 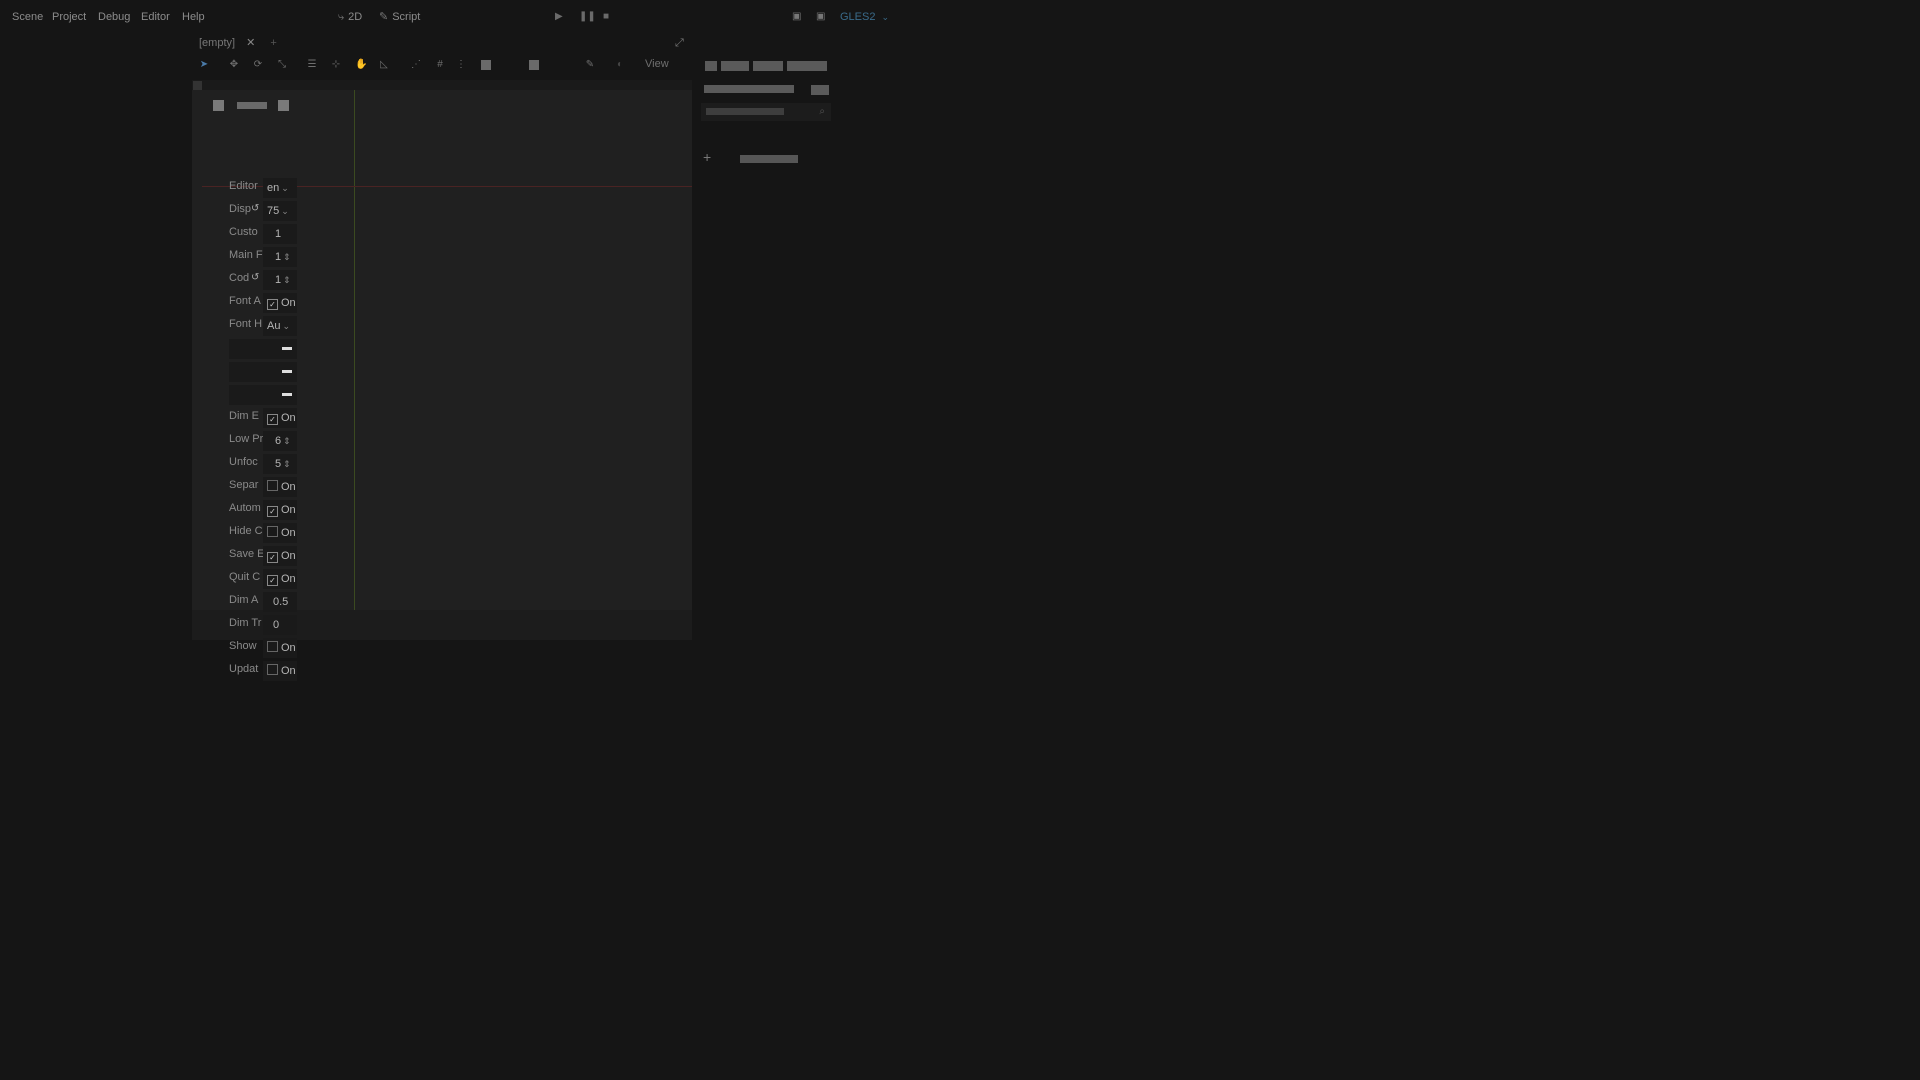 What do you see at coordinates (280, 280) in the screenshot?
I see `code-font-spinbox: 1 ⇕` at bounding box center [280, 280].